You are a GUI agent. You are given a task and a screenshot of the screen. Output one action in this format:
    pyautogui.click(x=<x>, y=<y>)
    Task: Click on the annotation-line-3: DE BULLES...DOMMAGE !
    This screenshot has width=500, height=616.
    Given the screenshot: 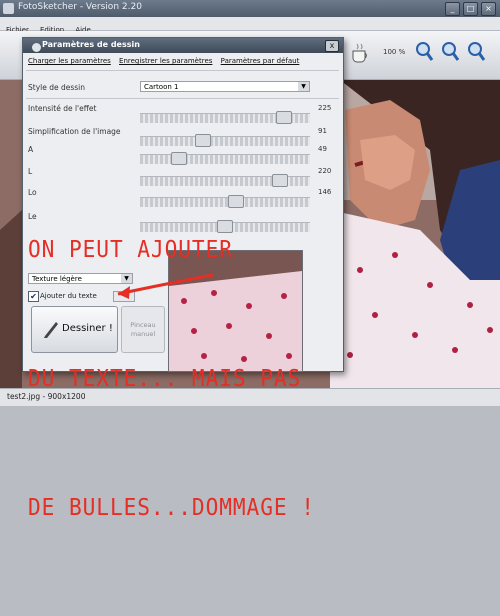 What is the action you would take?
    pyautogui.click(x=171, y=508)
    